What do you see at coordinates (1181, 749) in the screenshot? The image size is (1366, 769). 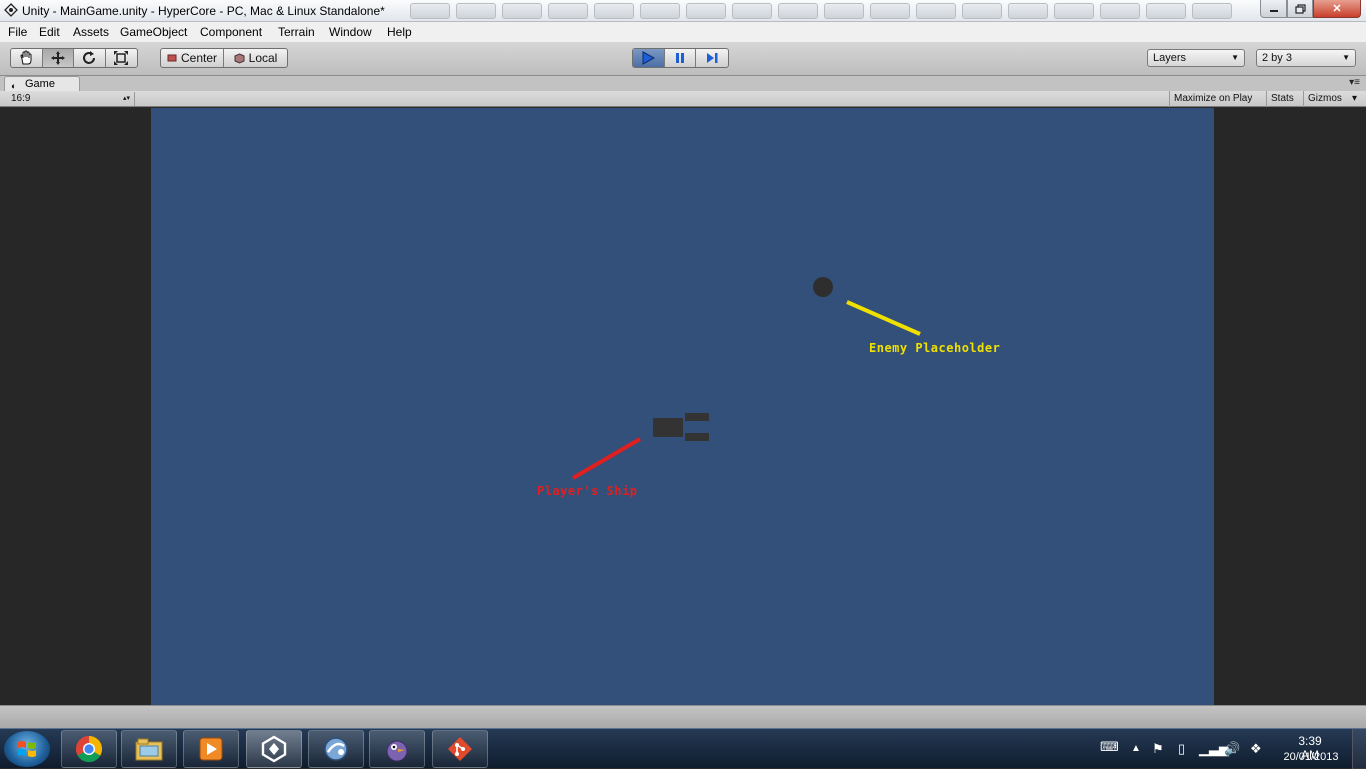 I see `battery-icon: ▯` at bounding box center [1181, 749].